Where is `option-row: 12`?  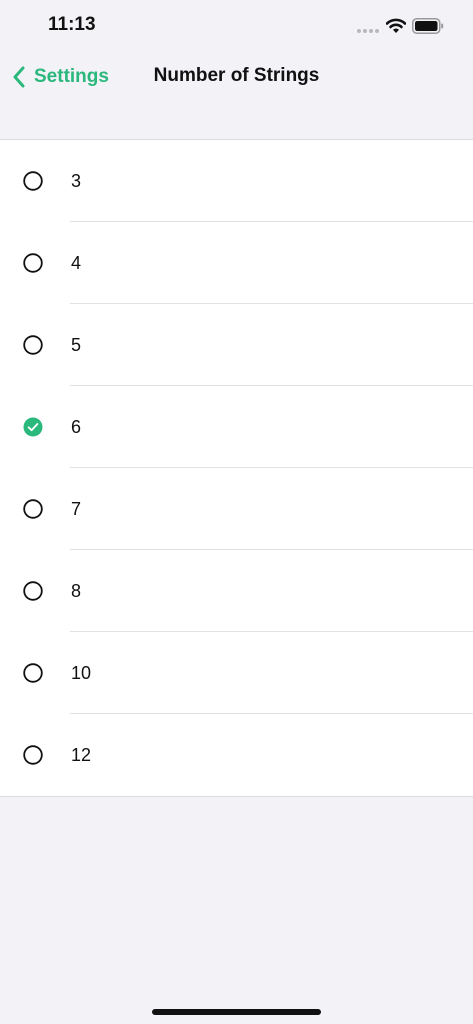 option-row: 12 is located at coordinates (236, 755).